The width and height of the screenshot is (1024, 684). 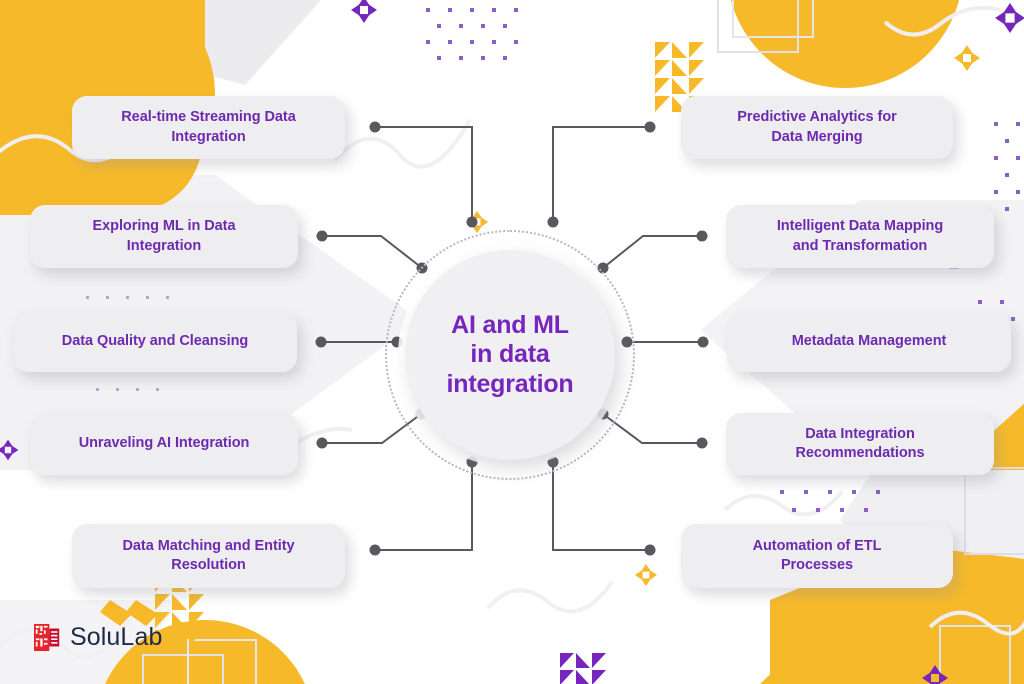 I want to click on node-label: Metadata Management, so click(x=869, y=341).